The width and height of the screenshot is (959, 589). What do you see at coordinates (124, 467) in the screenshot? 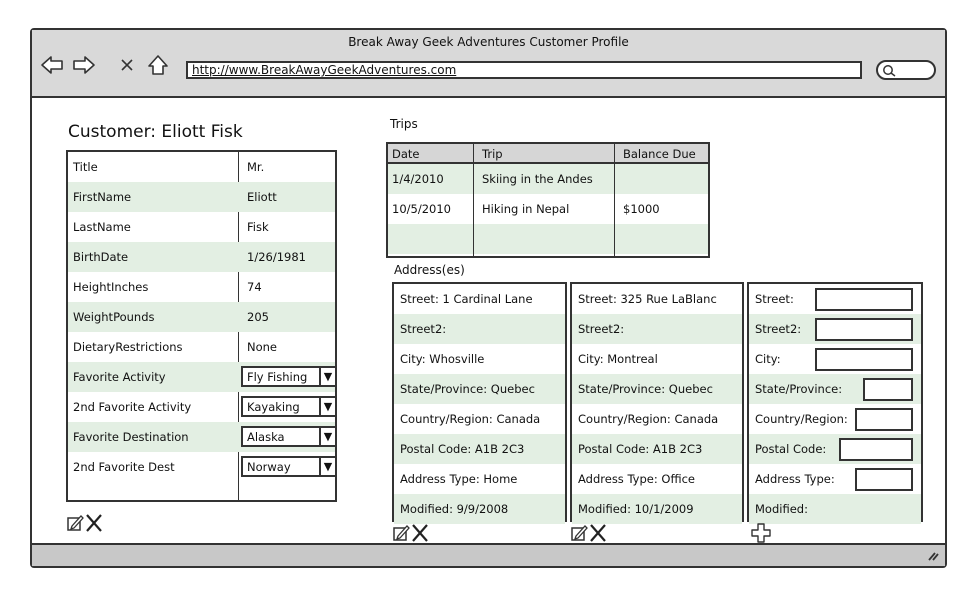
I see `attribute-label: 2nd Favorite Dest` at bounding box center [124, 467].